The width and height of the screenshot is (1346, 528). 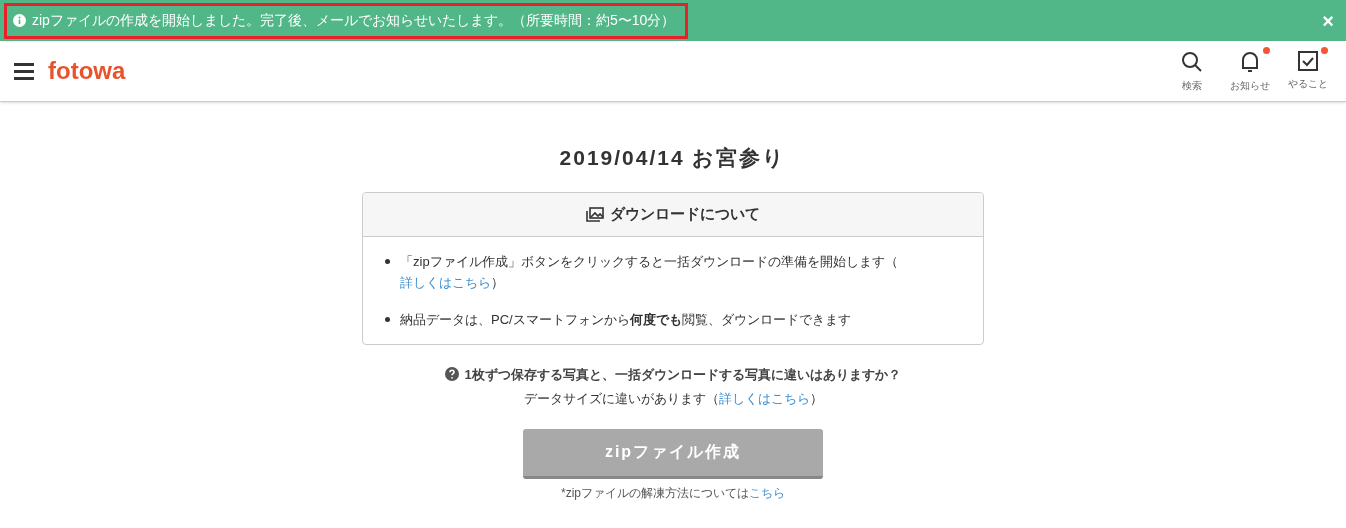 I want to click on footnote-link: こちら, so click(x=767, y=492).